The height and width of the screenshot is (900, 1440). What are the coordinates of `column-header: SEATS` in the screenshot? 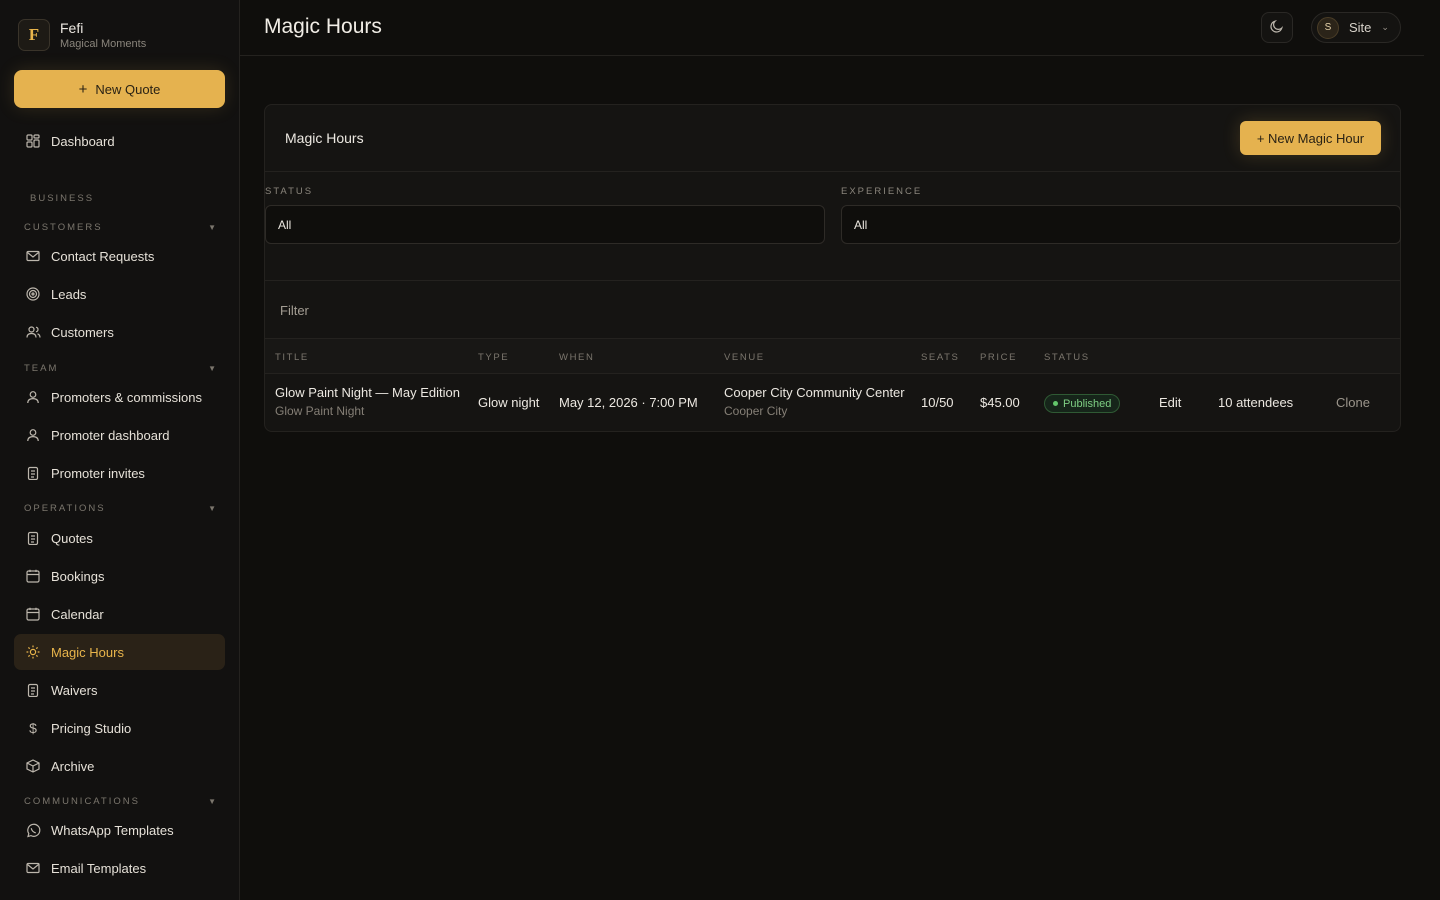 It's located at (940, 357).